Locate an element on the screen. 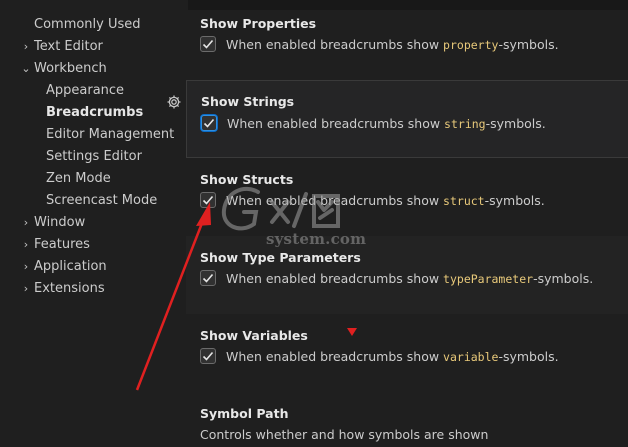 This screenshot has width=628, height=447. tree-item-label: Window is located at coordinates (60, 222).